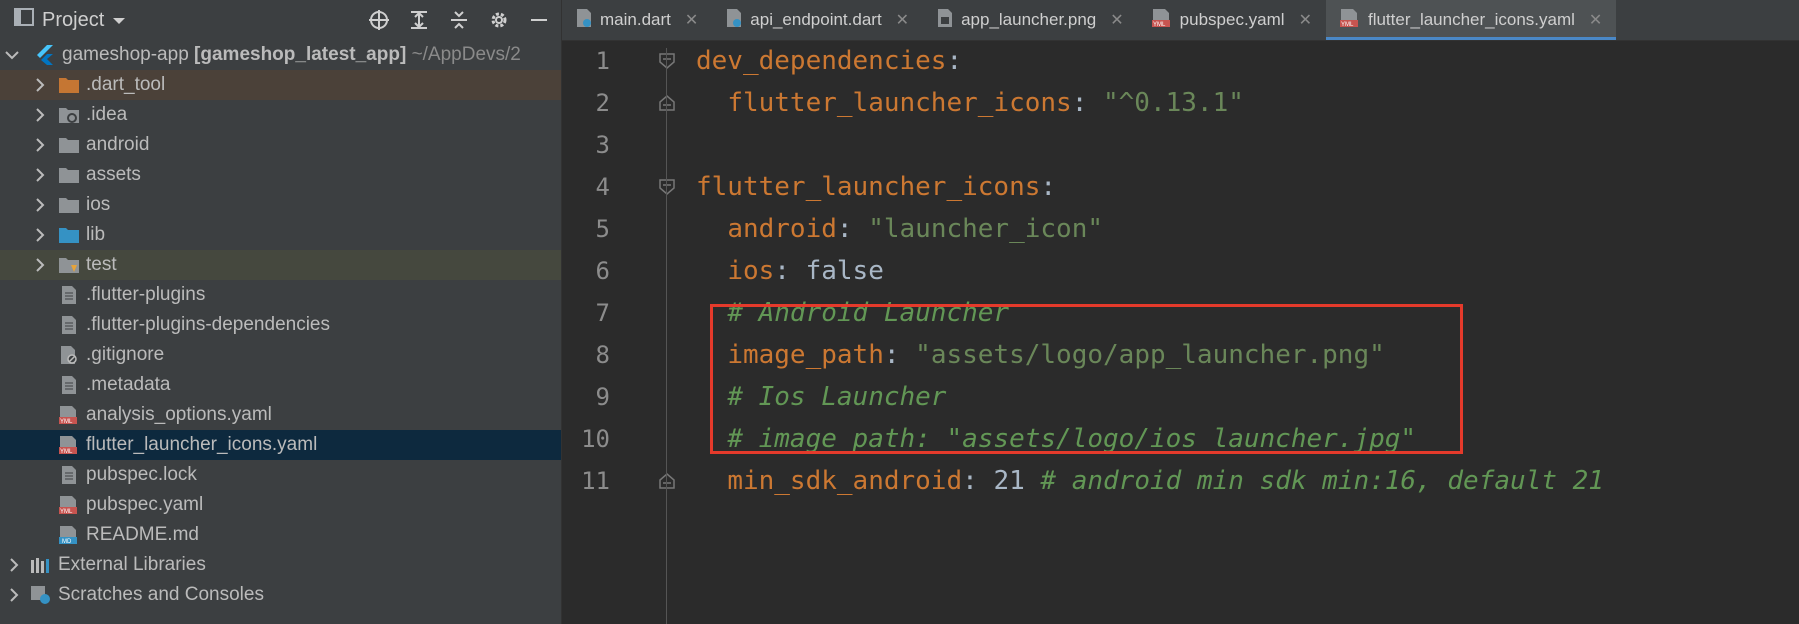  Describe the element at coordinates (41, 565) in the screenshot. I see `library-icon` at that location.